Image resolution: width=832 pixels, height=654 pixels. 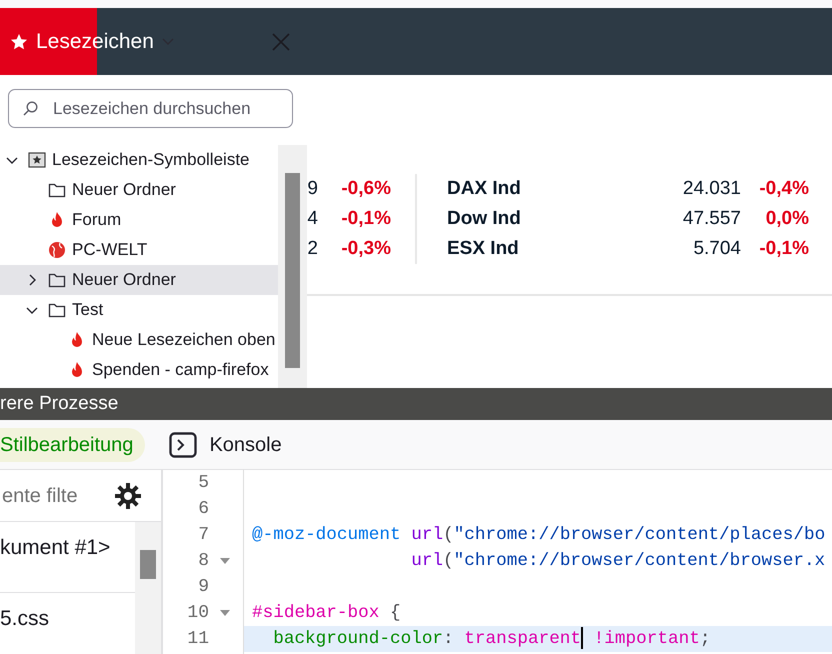 I want to click on stock-value: 4, so click(x=312, y=218).